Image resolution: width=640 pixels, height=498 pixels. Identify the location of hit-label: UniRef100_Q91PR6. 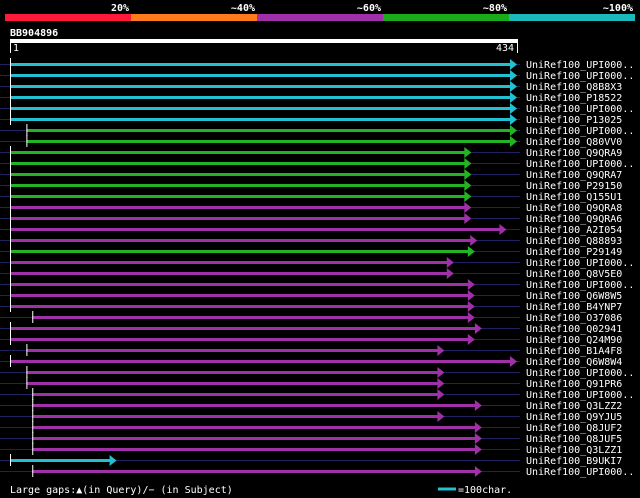
(574, 384).